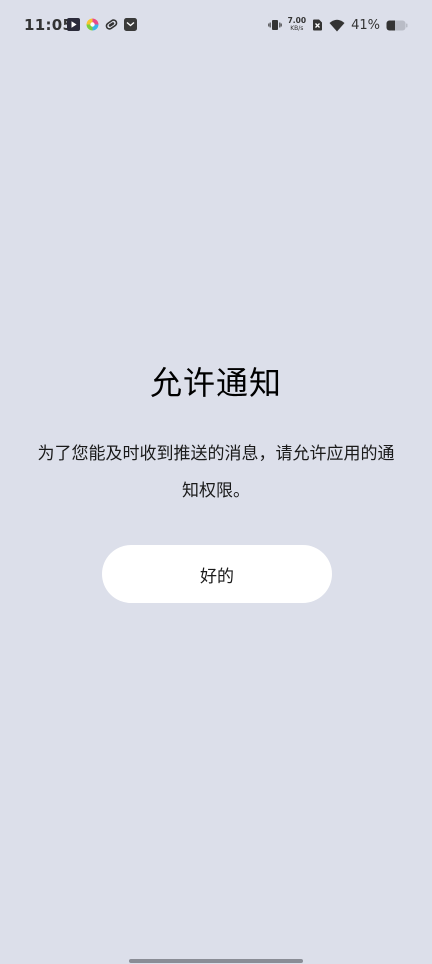  I want to click on vibrate-icon, so click(274, 25).